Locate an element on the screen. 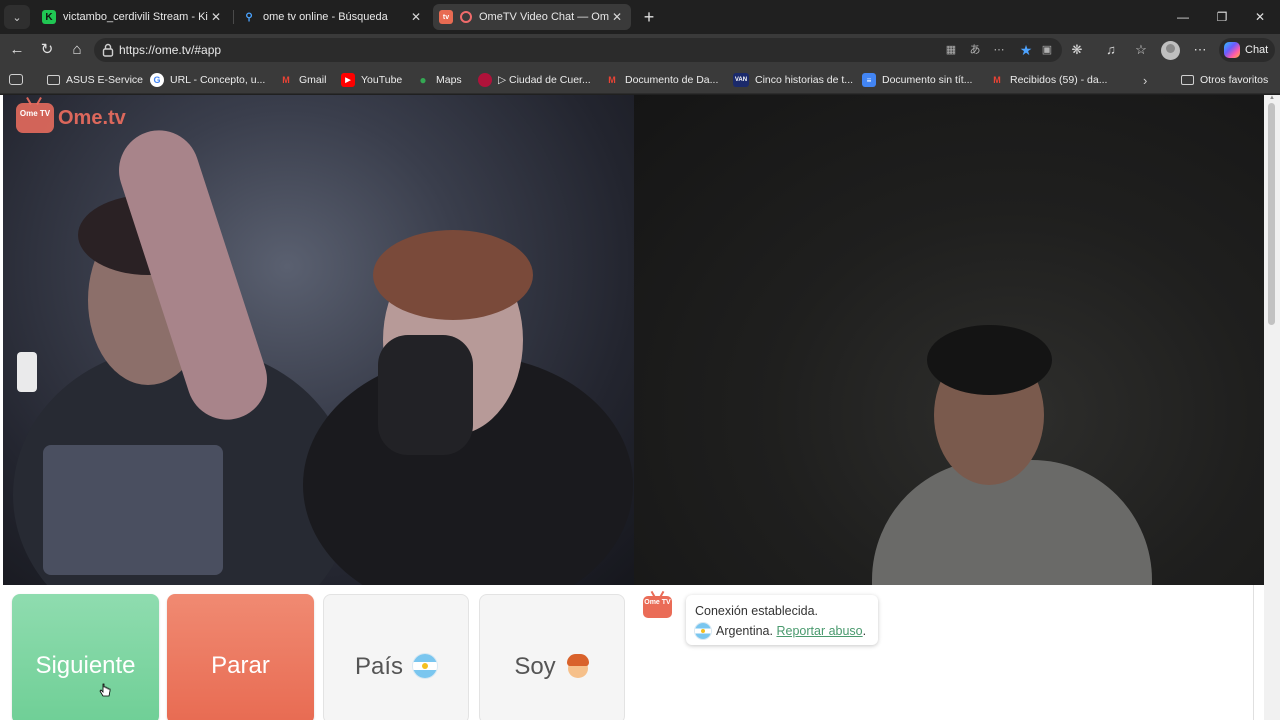  report-abuse-link: Reportar abuso is located at coordinates (819, 631).